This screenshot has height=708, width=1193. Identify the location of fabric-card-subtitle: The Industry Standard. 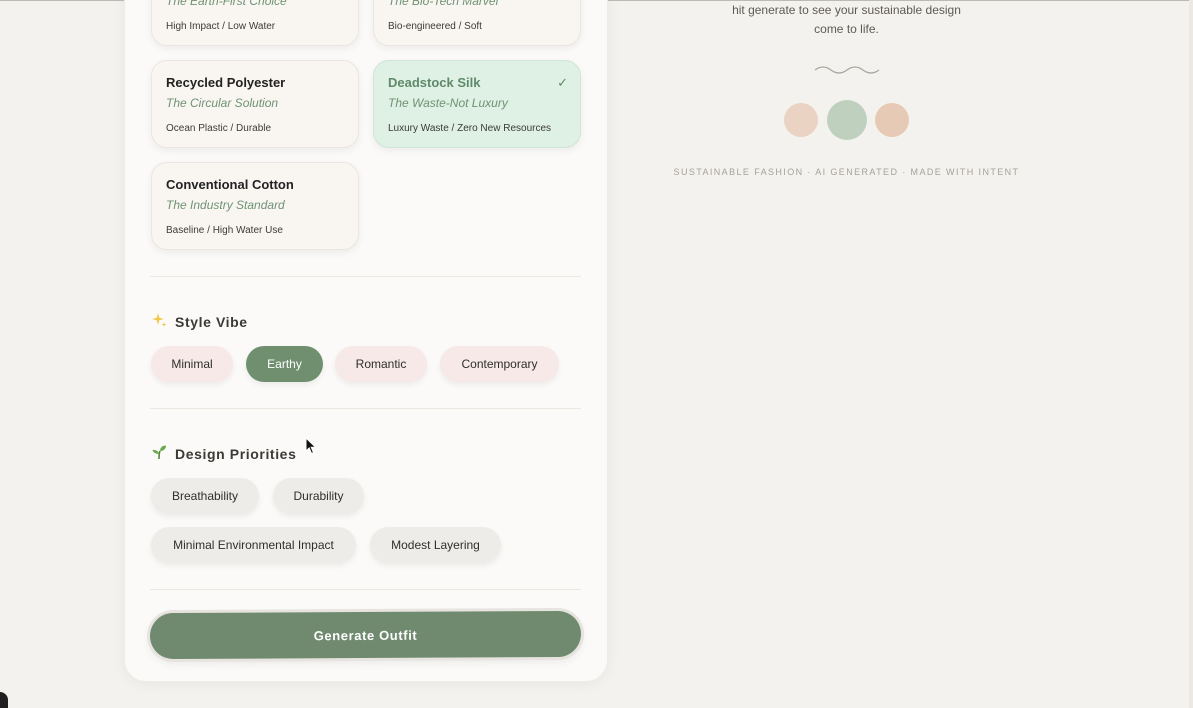
(225, 205).